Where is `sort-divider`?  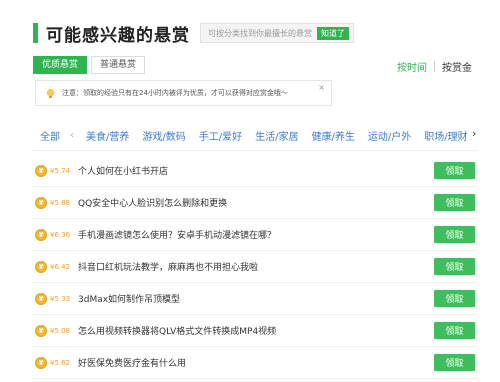 sort-divider is located at coordinates (434, 66).